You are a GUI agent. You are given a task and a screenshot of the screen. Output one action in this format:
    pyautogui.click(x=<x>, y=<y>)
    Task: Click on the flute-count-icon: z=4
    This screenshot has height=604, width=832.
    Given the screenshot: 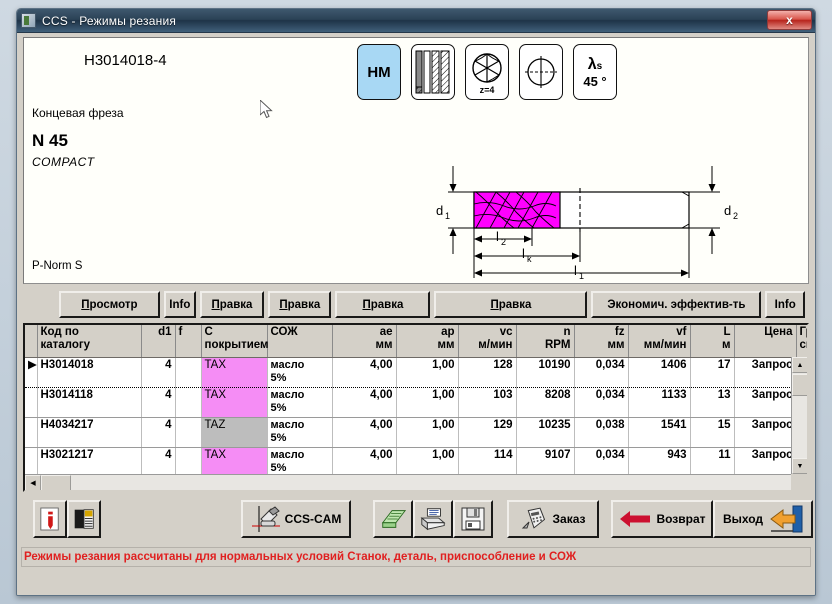 What is the action you would take?
    pyautogui.click(x=487, y=72)
    